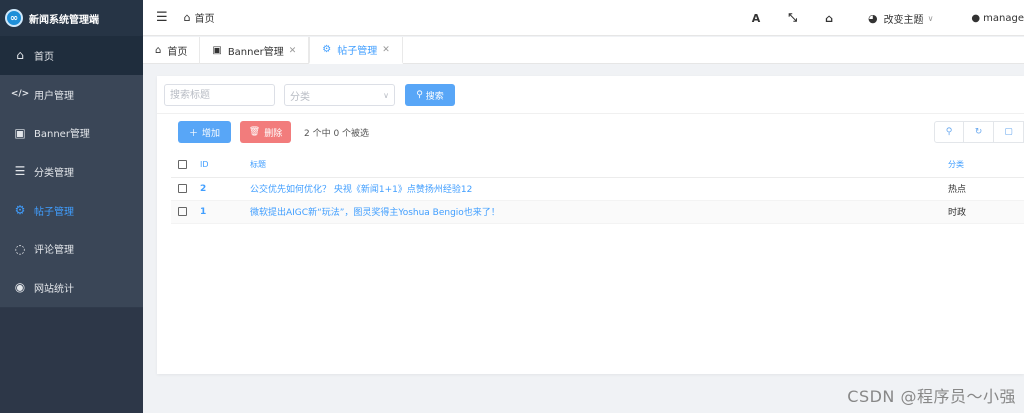  What do you see at coordinates (986, 165) in the screenshot?
I see `column-header-category: 分类` at bounding box center [986, 165].